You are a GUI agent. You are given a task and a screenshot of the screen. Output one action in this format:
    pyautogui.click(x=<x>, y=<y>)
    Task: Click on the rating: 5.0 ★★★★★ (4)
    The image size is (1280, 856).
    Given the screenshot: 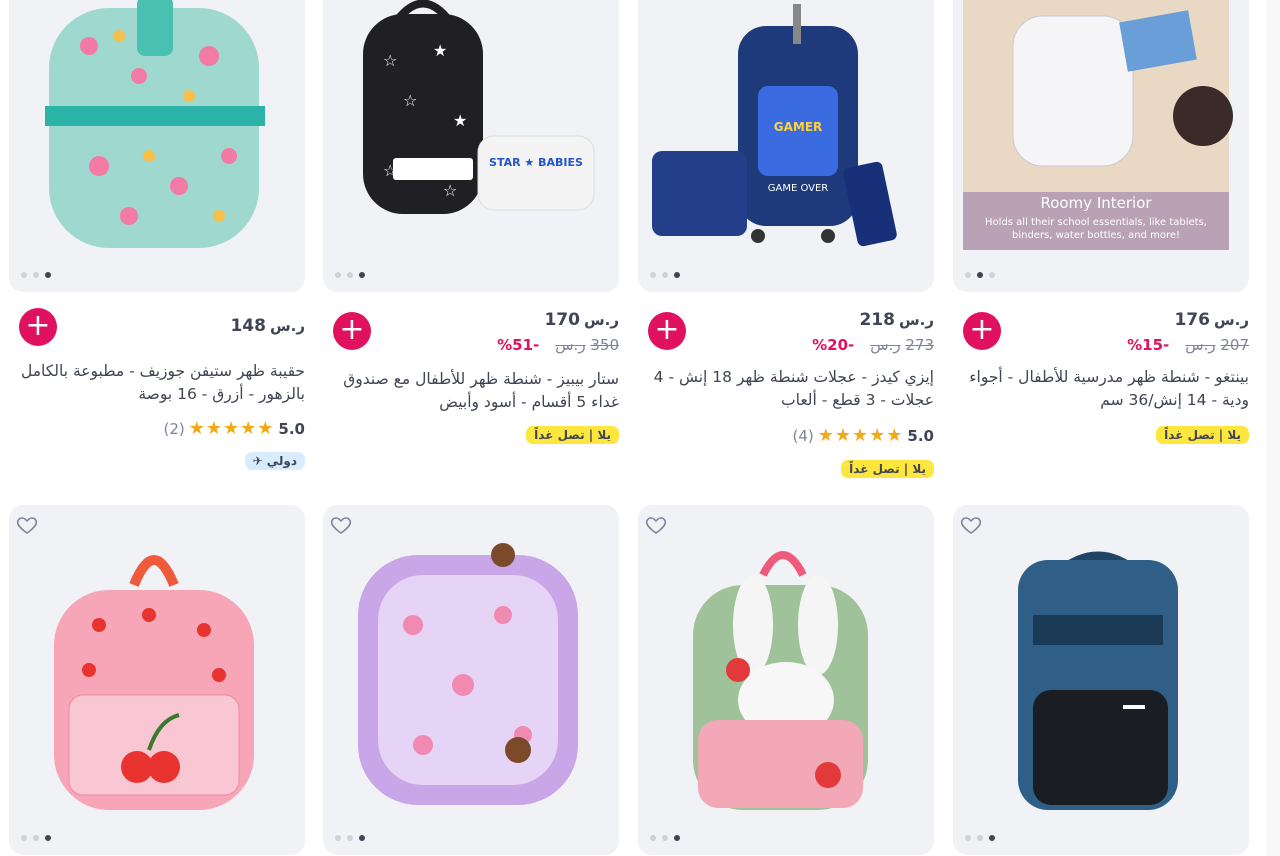 What is the action you would take?
    pyautogui.click(x=863, y=435)
    